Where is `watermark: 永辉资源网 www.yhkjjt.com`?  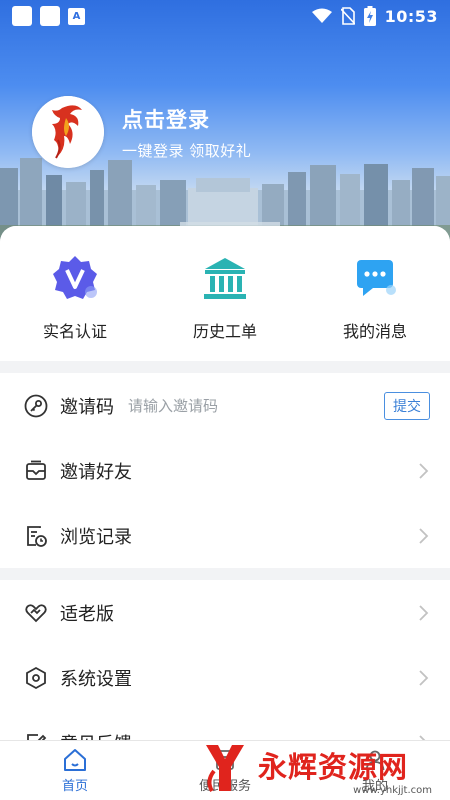
watermark: 永辉资源网 www.yhkjjt.com is located at coordinates (325, 767).